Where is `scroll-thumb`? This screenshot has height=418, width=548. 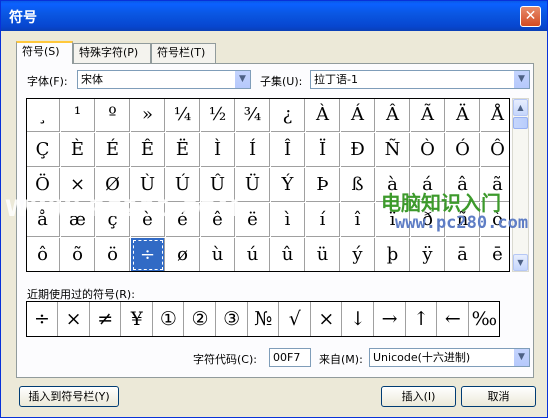 scroll-thumb is located at coordinates (520, 123).